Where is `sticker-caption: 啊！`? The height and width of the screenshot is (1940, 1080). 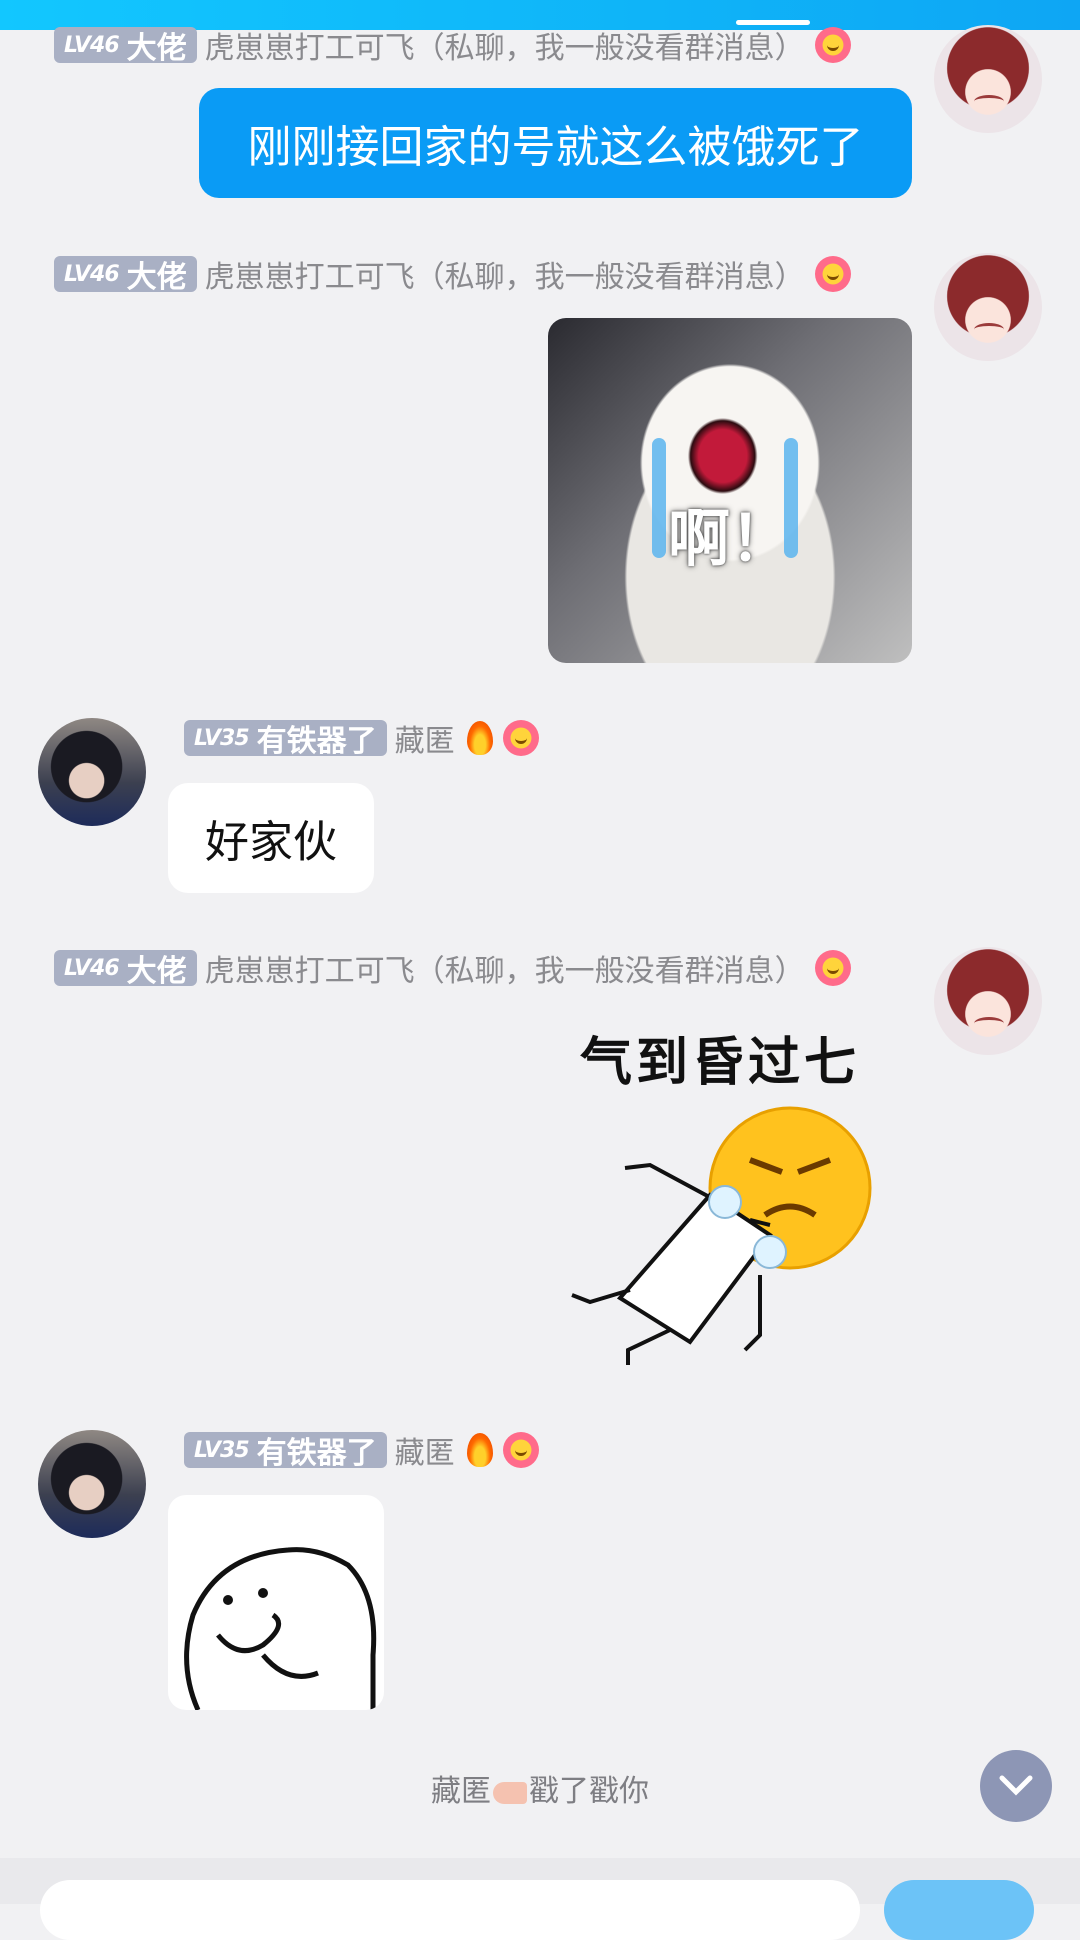
sticker-caption: 啊！ is located at coordinates (729, 538).